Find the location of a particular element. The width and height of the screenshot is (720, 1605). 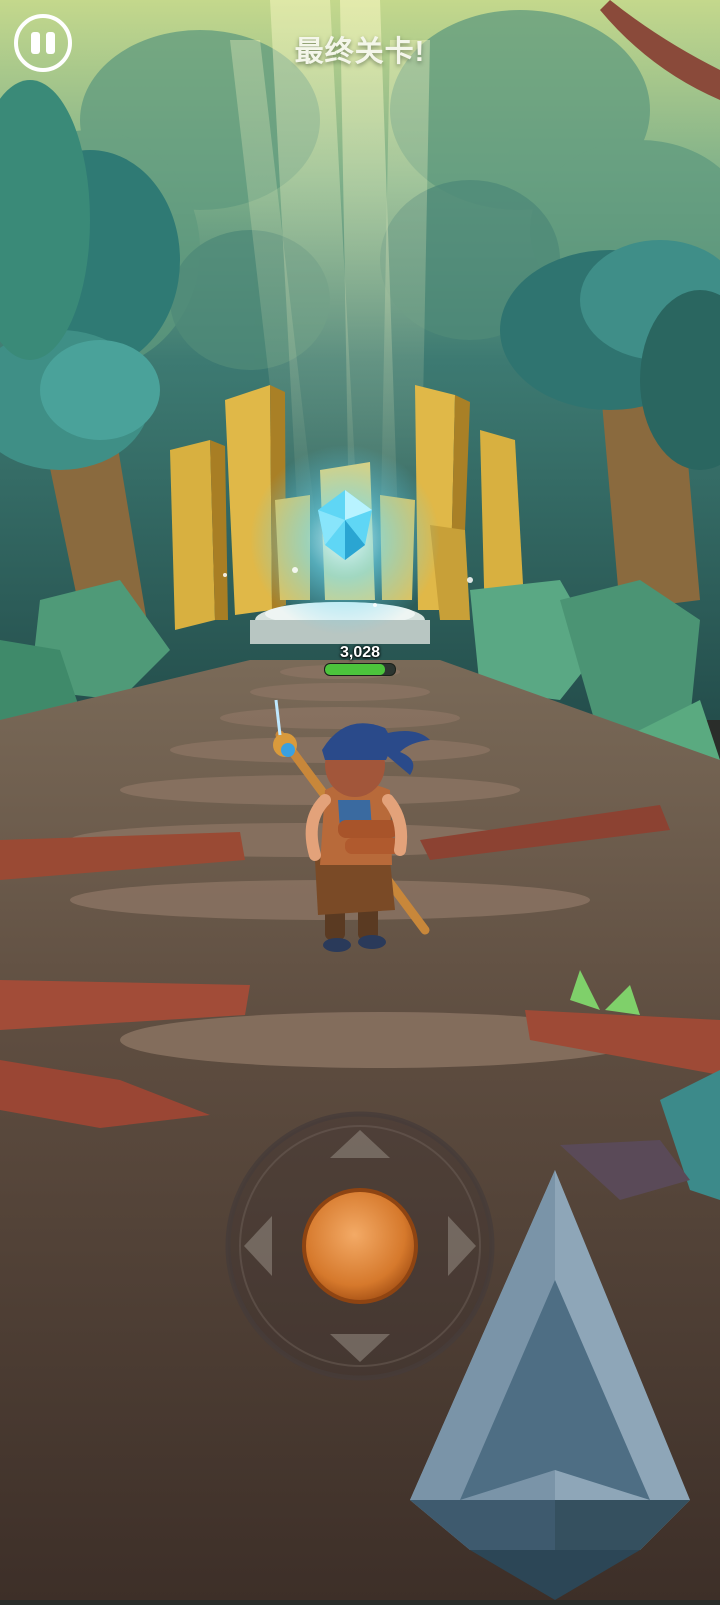

action-button is located at coordinates (555, 1385).